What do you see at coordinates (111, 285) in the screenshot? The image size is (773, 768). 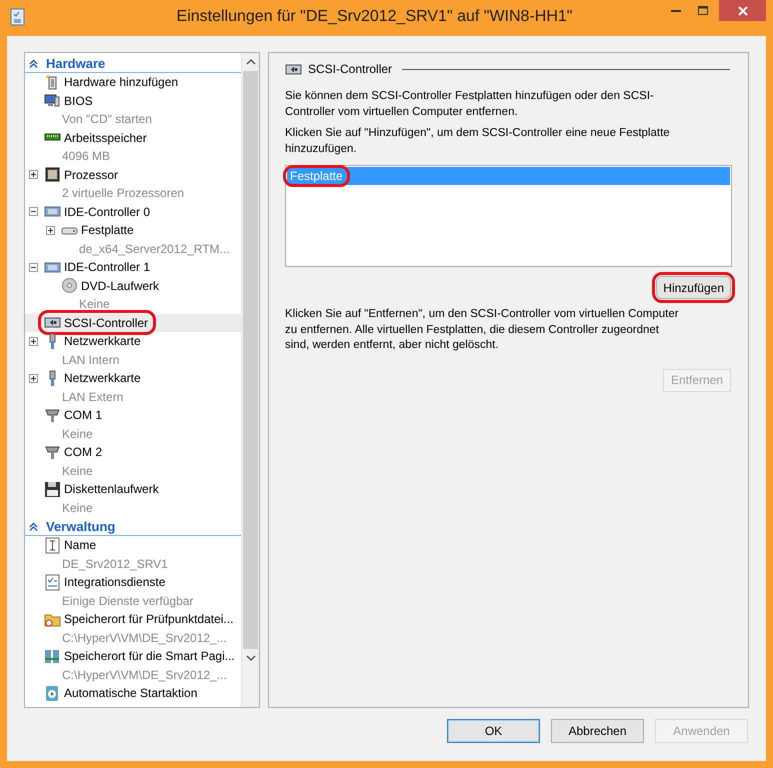 I see `tree-item: DVD-Laufwerk` at bounding box center [111, 285].